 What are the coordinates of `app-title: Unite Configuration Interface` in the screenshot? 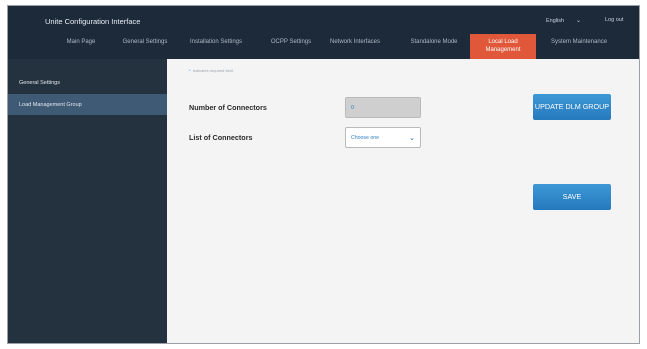 It's located at (93, 21).